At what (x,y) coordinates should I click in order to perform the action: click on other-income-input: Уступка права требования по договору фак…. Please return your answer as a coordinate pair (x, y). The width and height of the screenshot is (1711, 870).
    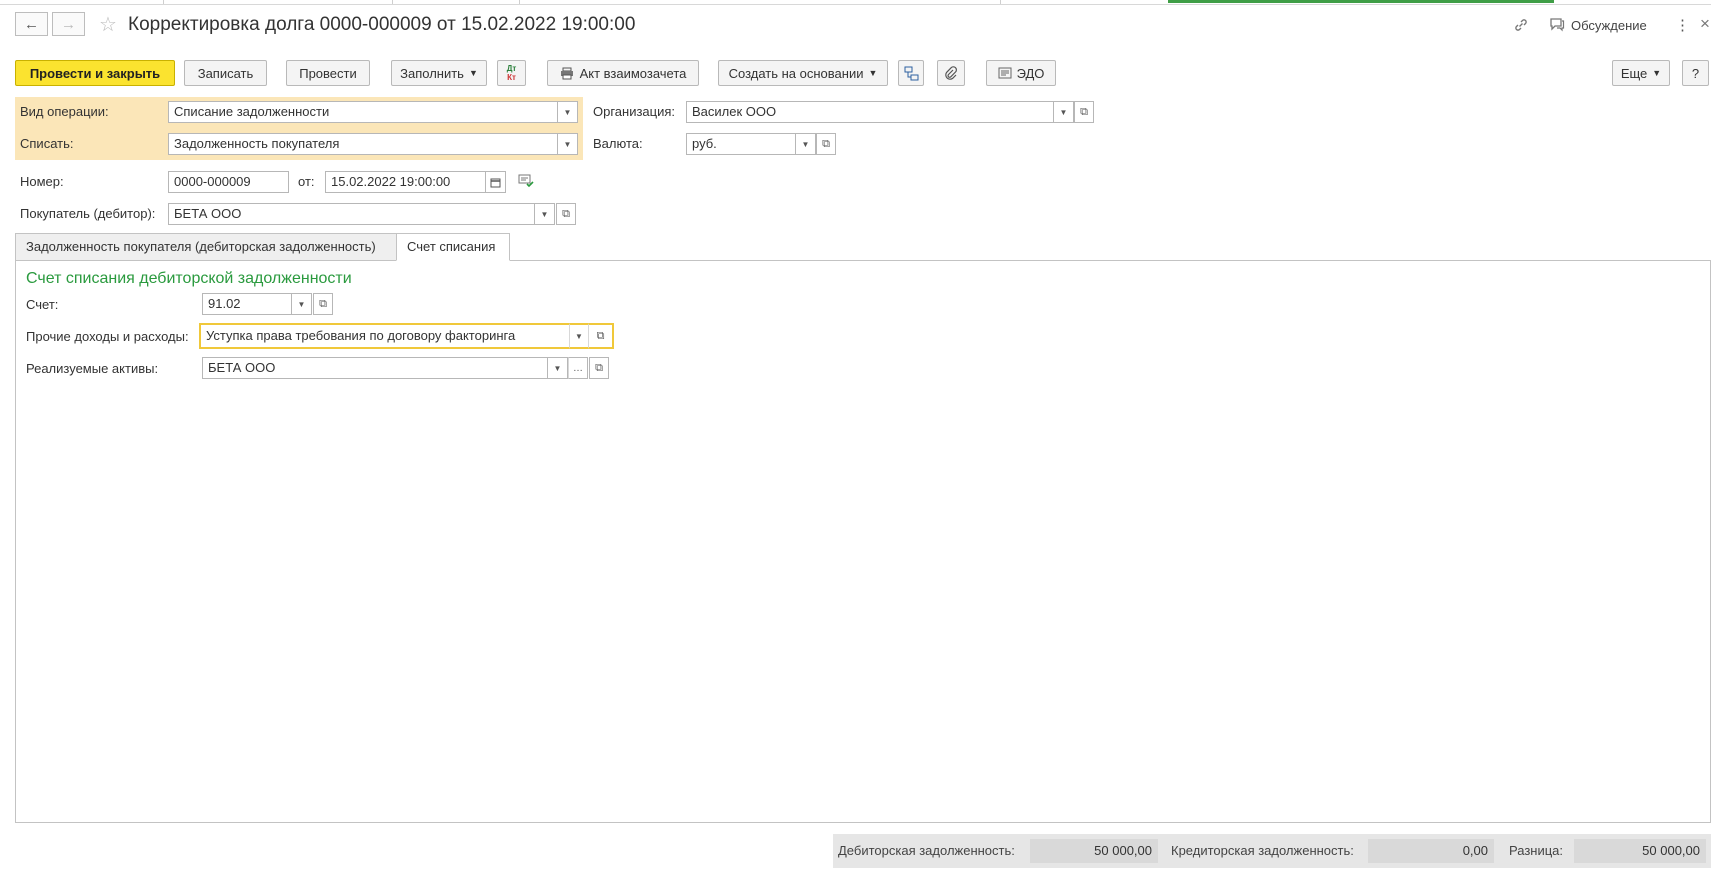
    Looking at the image, I should click on (384, 336).